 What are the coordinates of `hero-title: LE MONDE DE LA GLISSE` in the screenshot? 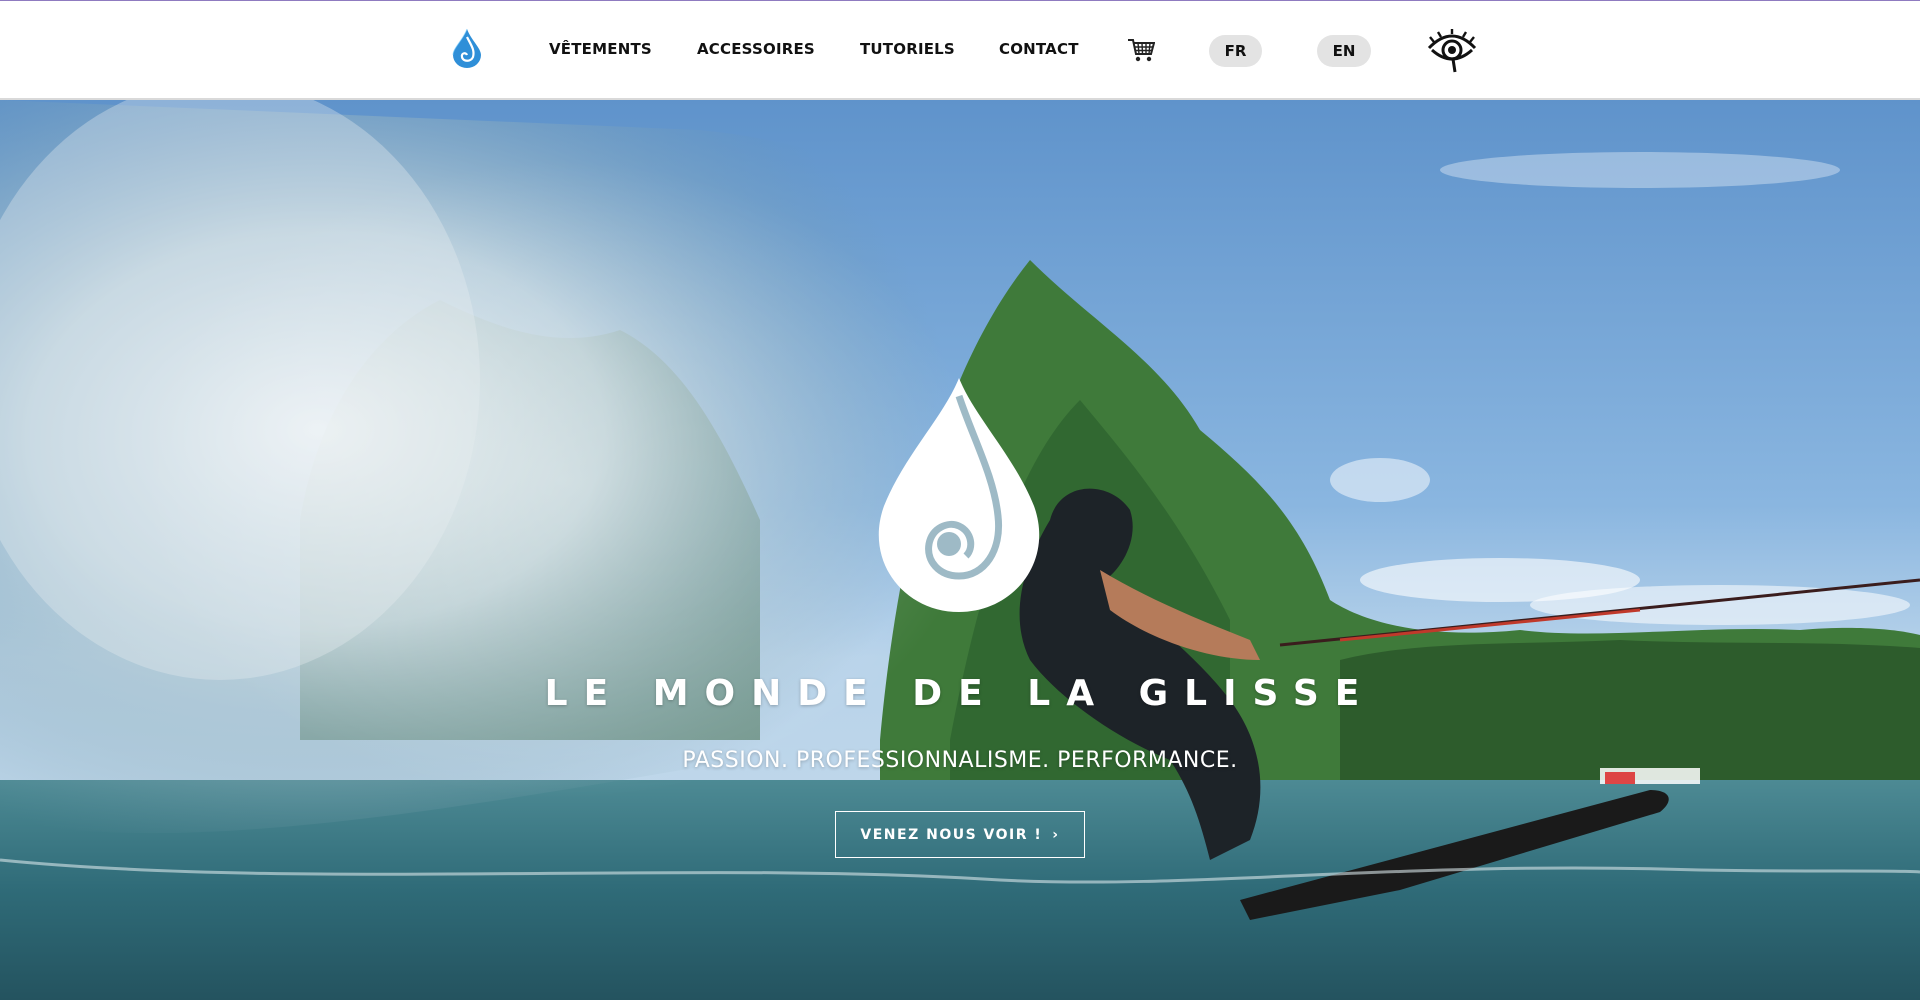 It's located at (960, 693).